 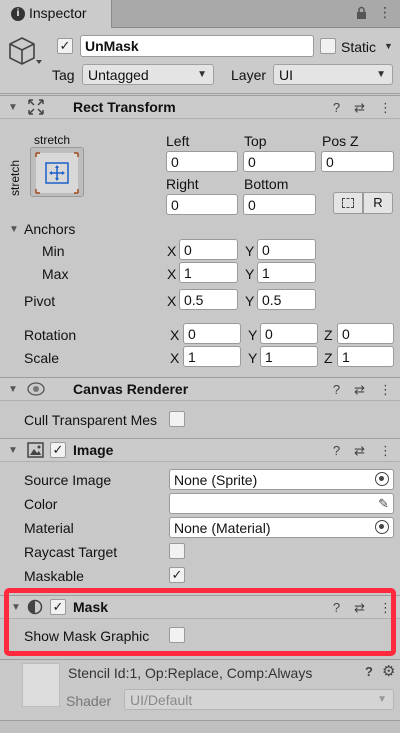 What do you see at coordinates (333, 74) in the screenshot?
I see `layer-dropdown: UI ▼` at bounding box center [333, 74].